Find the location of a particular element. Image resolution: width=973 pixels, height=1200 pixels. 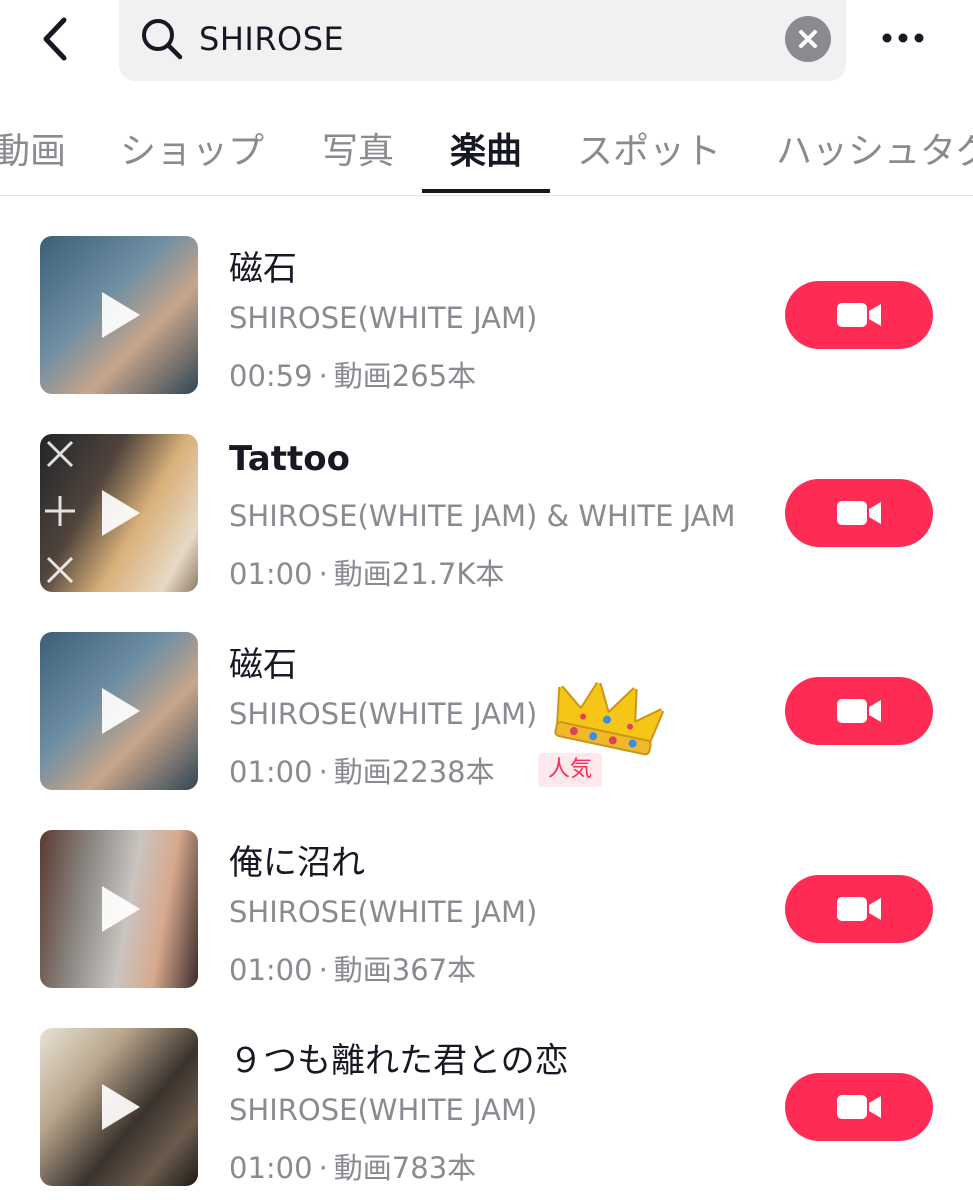

sound-meta: 01:00 · 動画367本 is located at coordinates (352, 968).